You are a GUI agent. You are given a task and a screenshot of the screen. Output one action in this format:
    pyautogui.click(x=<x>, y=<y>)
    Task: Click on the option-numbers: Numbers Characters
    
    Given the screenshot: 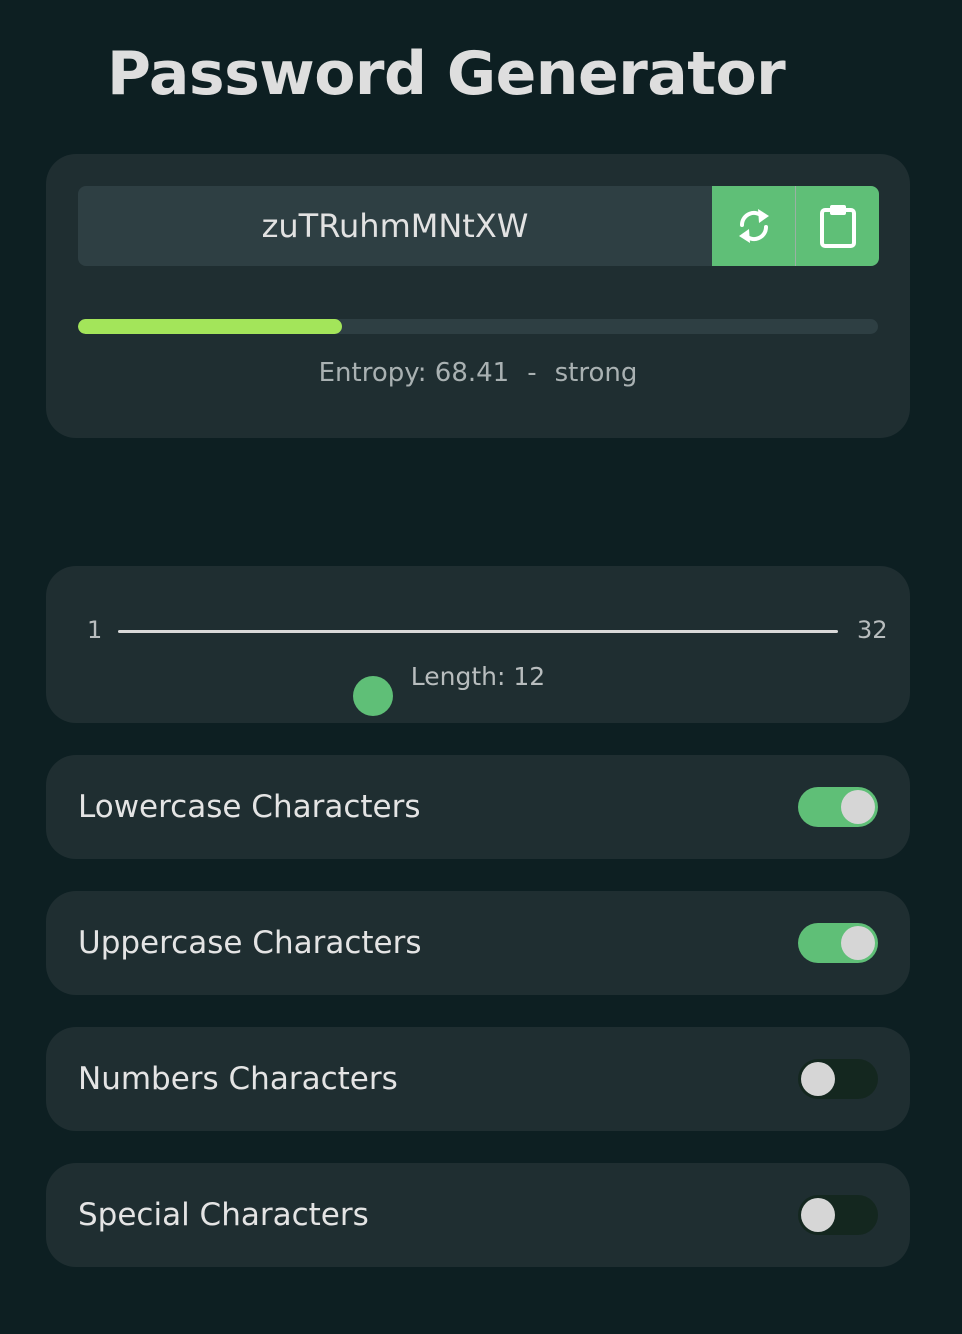 What is the action you would take?
    pyautogui.click(x=478, y=1079)
    